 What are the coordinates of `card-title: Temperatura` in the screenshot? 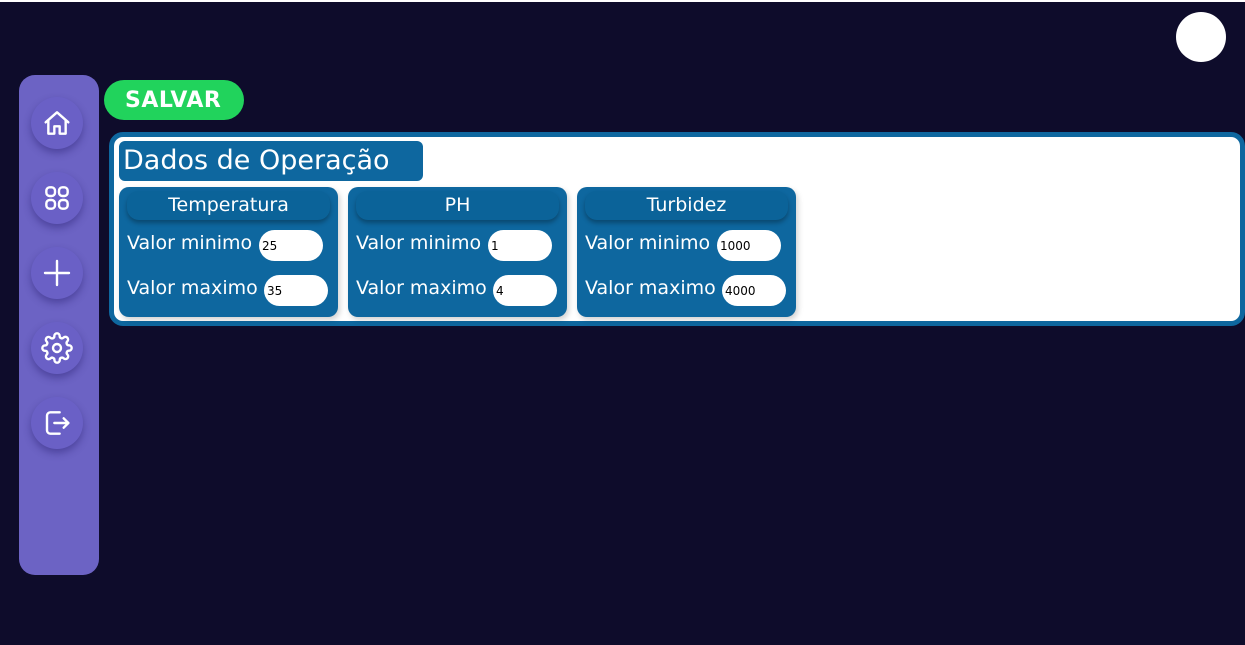 It's located at (228, 205).